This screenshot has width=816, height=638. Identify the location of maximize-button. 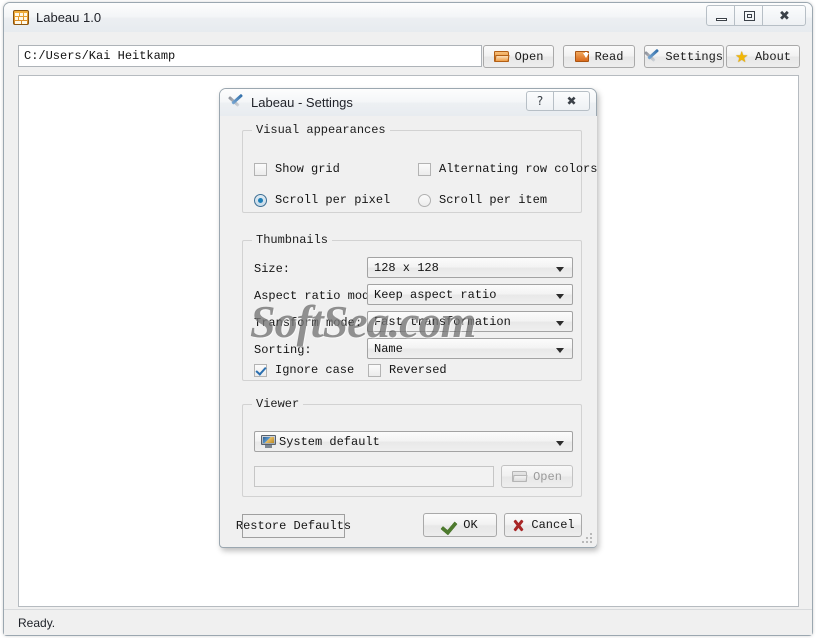
(748, 15).